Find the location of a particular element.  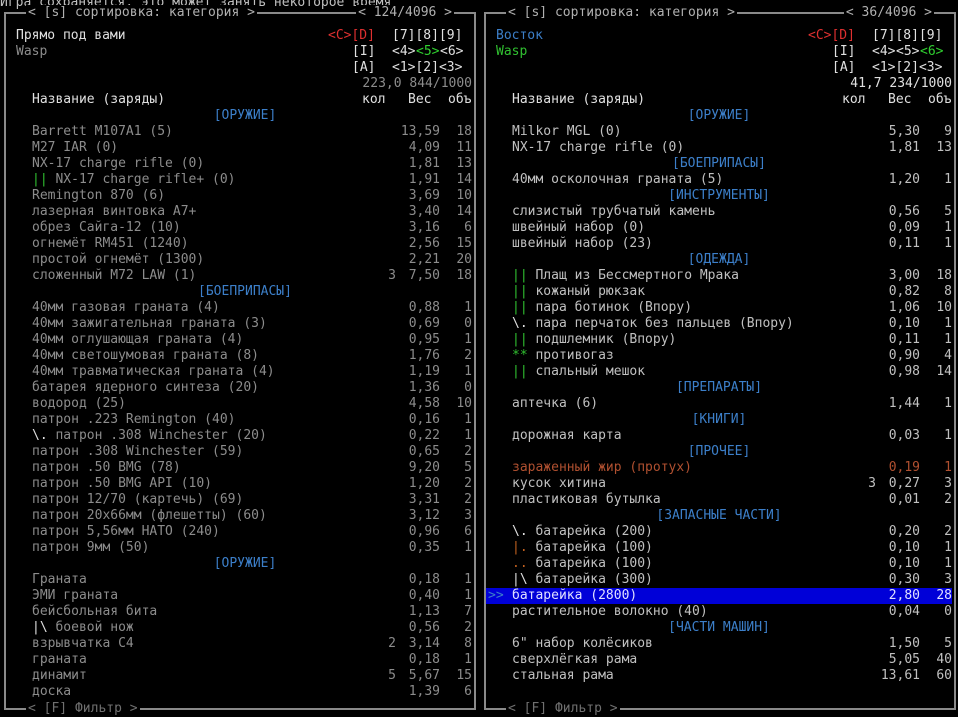

item-row: \. батарейка (200) 0,20 2 is located at coordinates (719, 532).